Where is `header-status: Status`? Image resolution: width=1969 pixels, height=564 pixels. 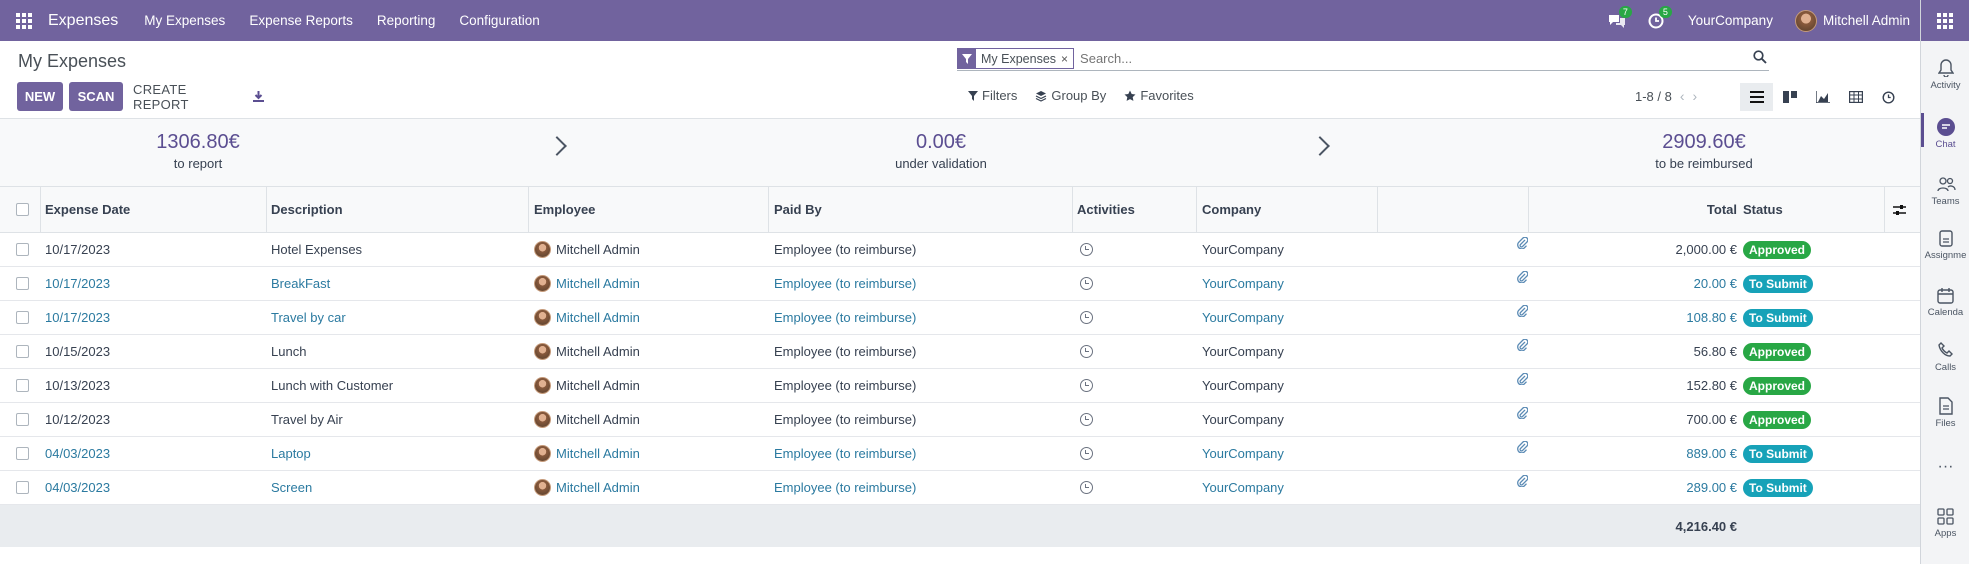
header-status: Status is located at coordinates (1763, 209).